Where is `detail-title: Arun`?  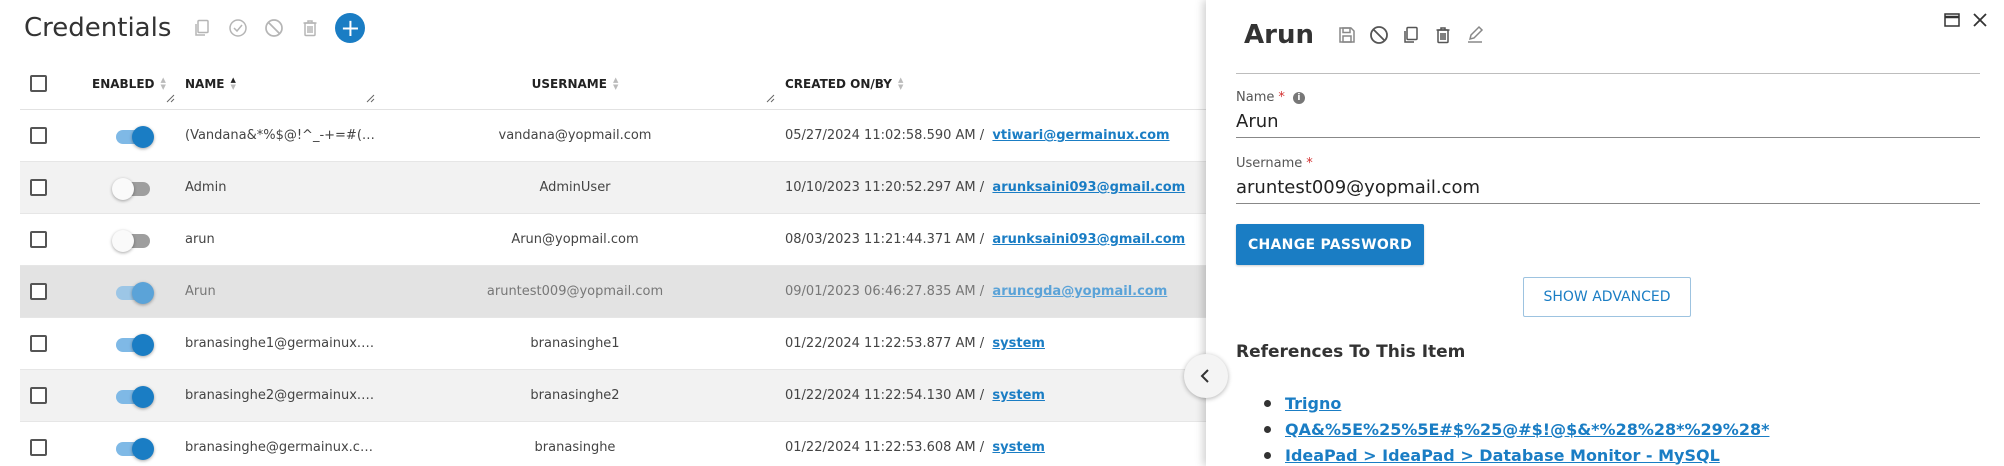
detail-title: Arun is located at coordinates (1279, 35).